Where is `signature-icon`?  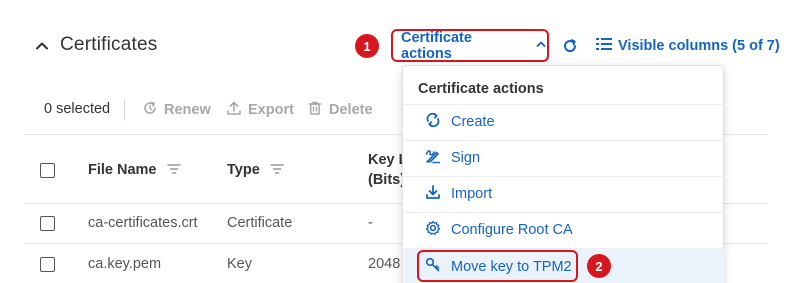 signature-icon is located at coordinates (438, 158).